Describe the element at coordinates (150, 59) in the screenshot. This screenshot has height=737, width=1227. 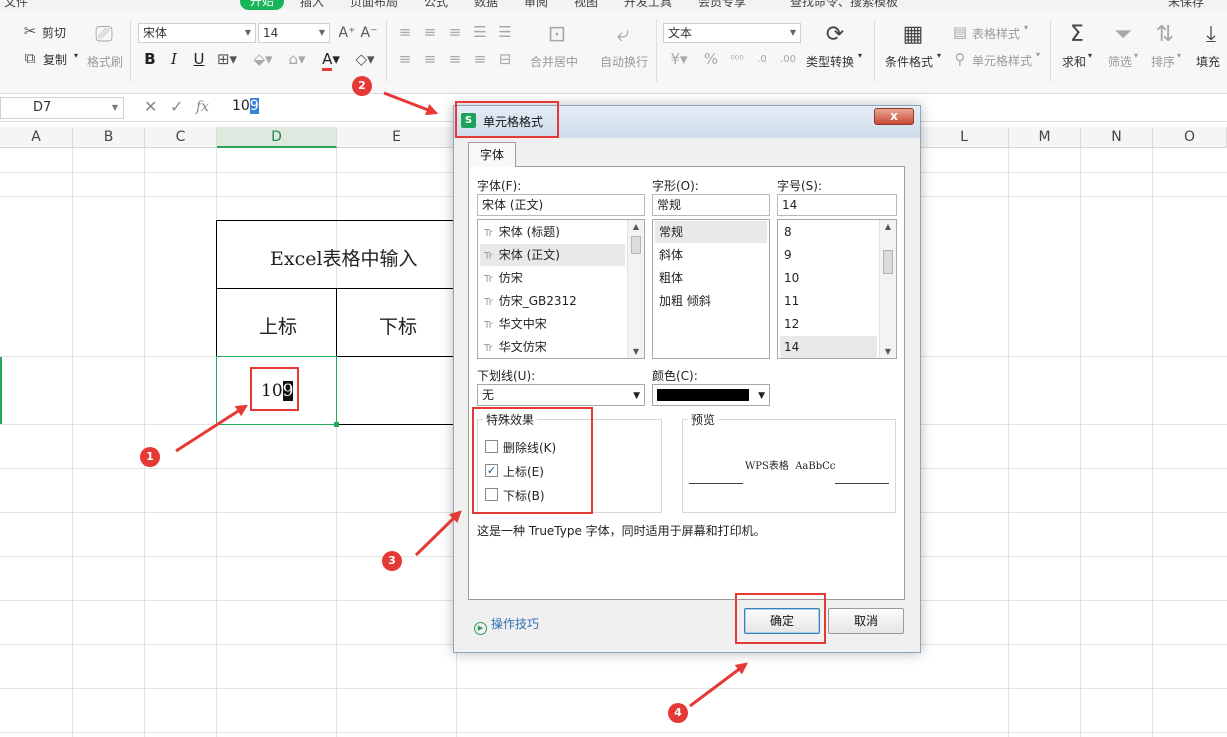
I see `bold-icon: B` at that location.